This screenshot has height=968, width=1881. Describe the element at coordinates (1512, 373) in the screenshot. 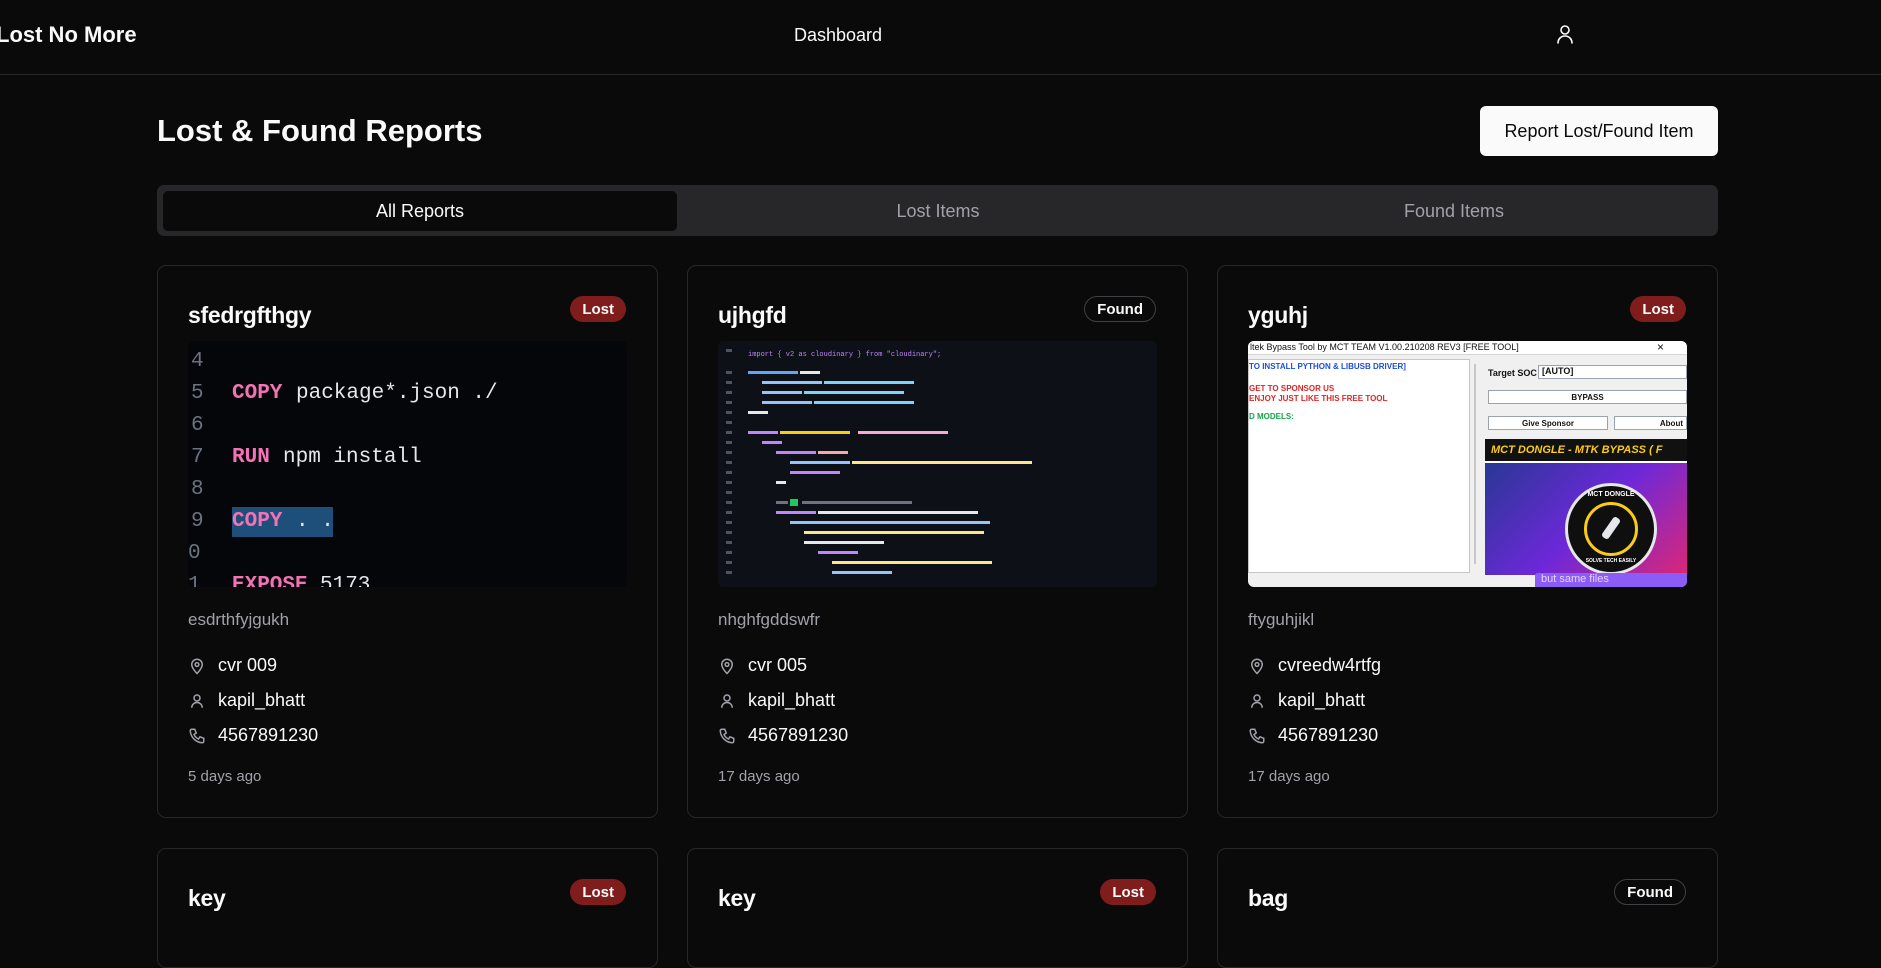

I see `target-soc-label: Target SOC` at that location.